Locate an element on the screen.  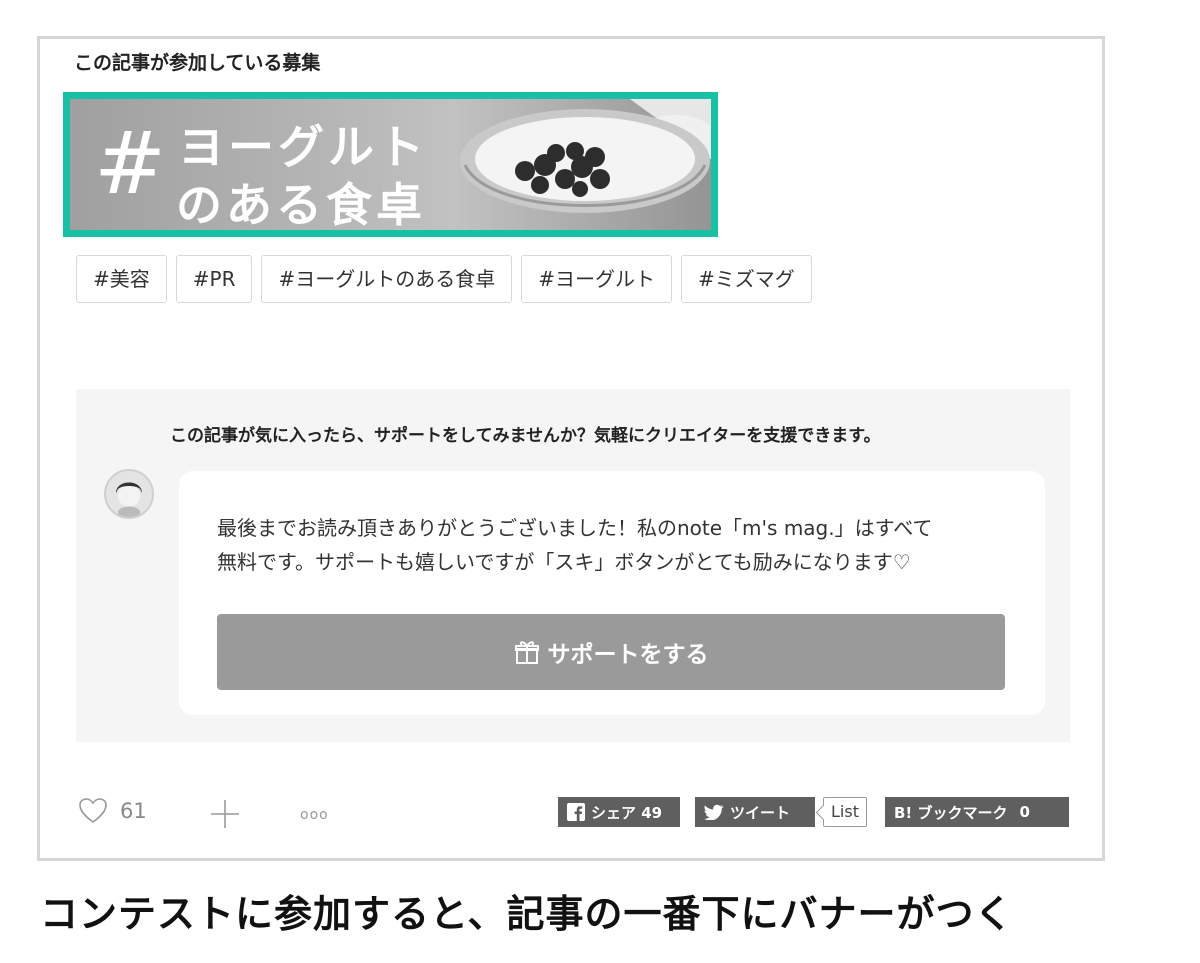
add-to-magazine-button is located at coordinates (225, 816).